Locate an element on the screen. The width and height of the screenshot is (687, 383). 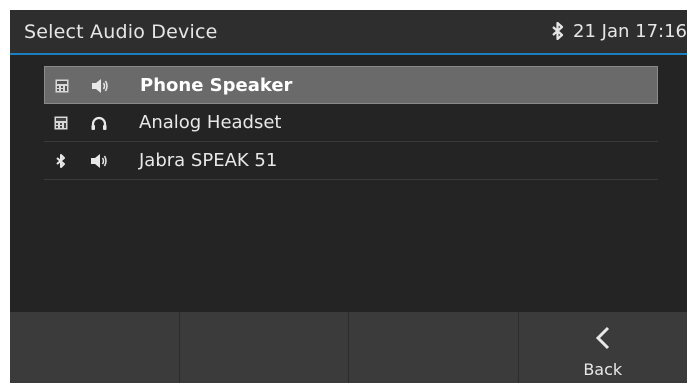
device-label: Jabra SPEAK 51 is located at coordinates (208, 160).